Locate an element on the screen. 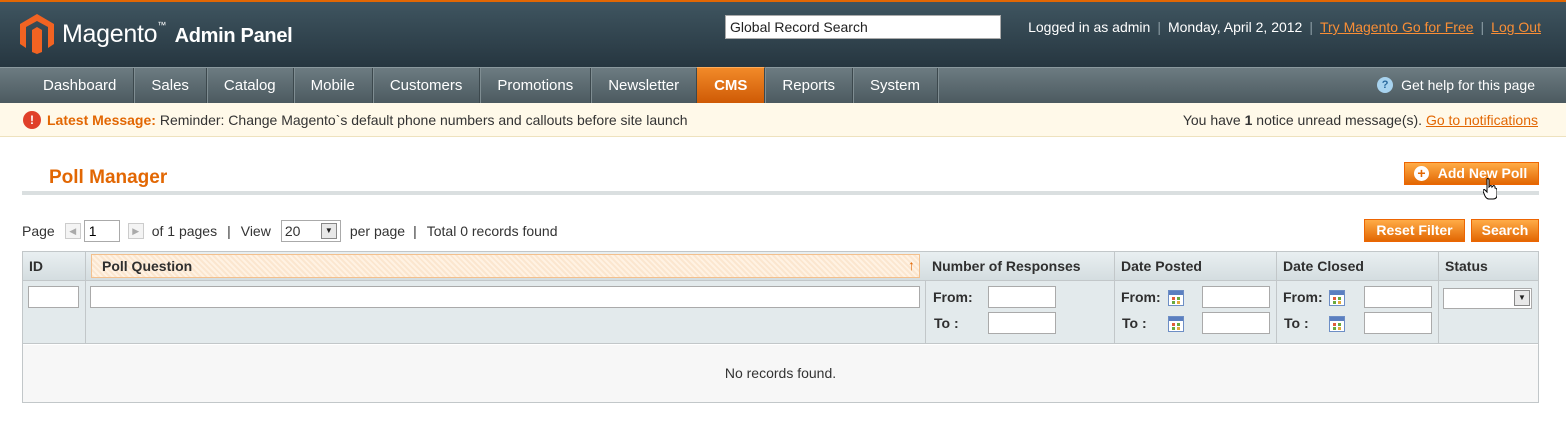 This screenshot has height=443, width=1566. current-date: Monday, April 2, 2012 is located at coordinates (1235, 27).